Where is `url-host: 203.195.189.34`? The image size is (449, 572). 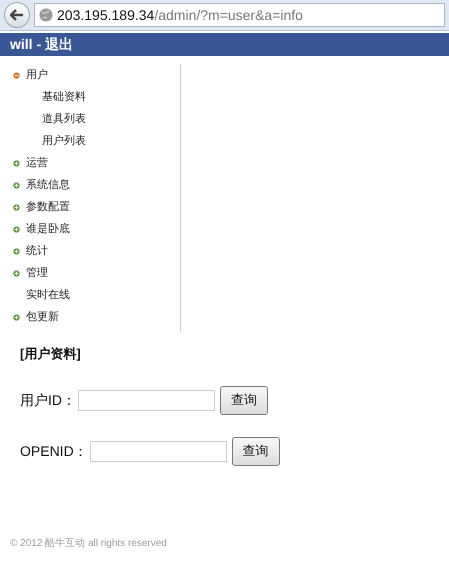
url-host: 203.195.189.34 is located at coordinates (105, 15).